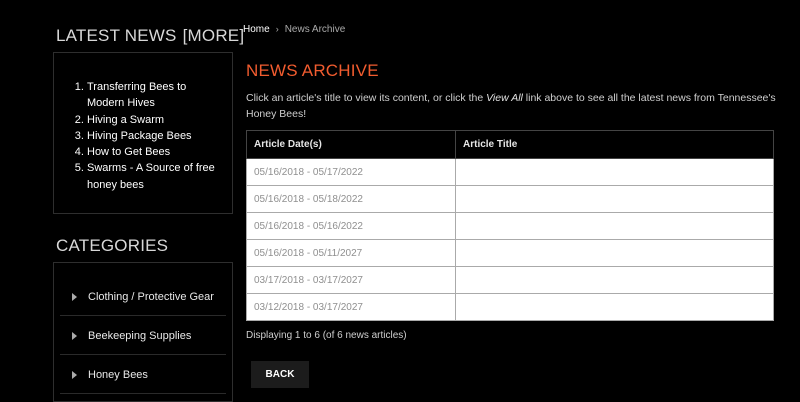  What do you see at coordinates (280, 374) in the screenshot?
I see `back-button: BACK` at bounding box center [280, 374].